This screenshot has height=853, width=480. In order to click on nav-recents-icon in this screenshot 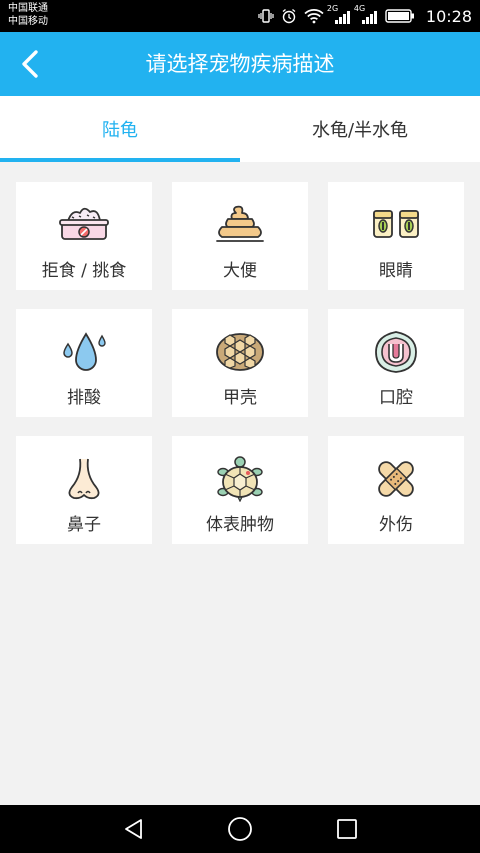, I will do `click(347, 829)`.